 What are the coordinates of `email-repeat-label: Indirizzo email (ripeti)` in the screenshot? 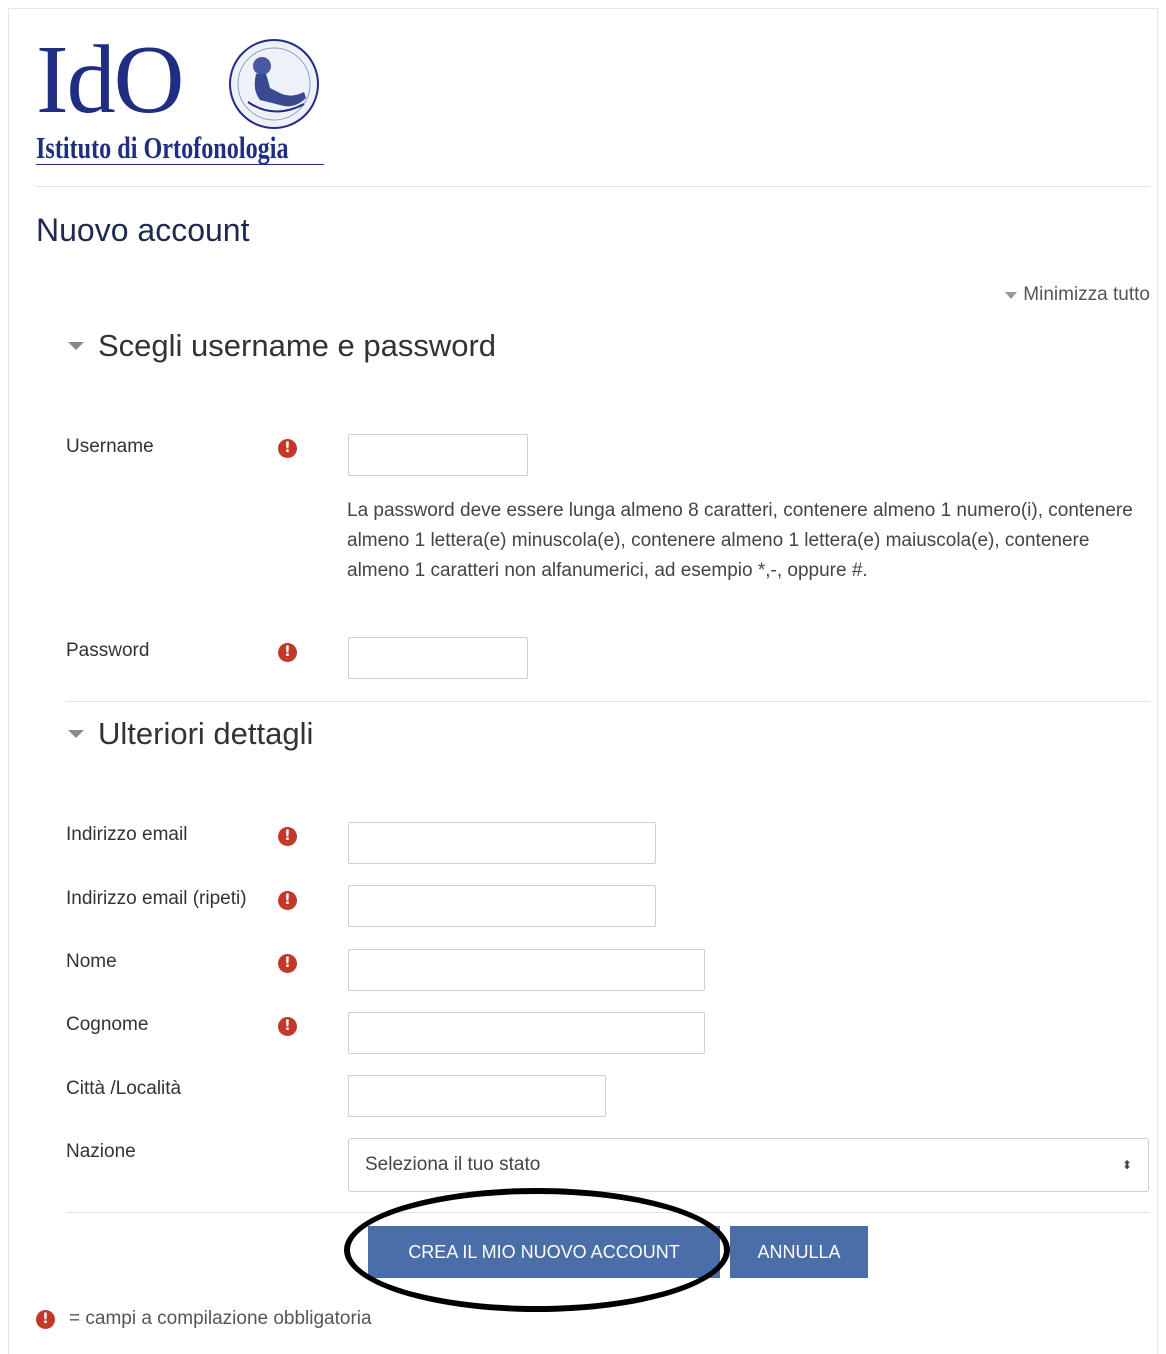 It's located at (156, 898).